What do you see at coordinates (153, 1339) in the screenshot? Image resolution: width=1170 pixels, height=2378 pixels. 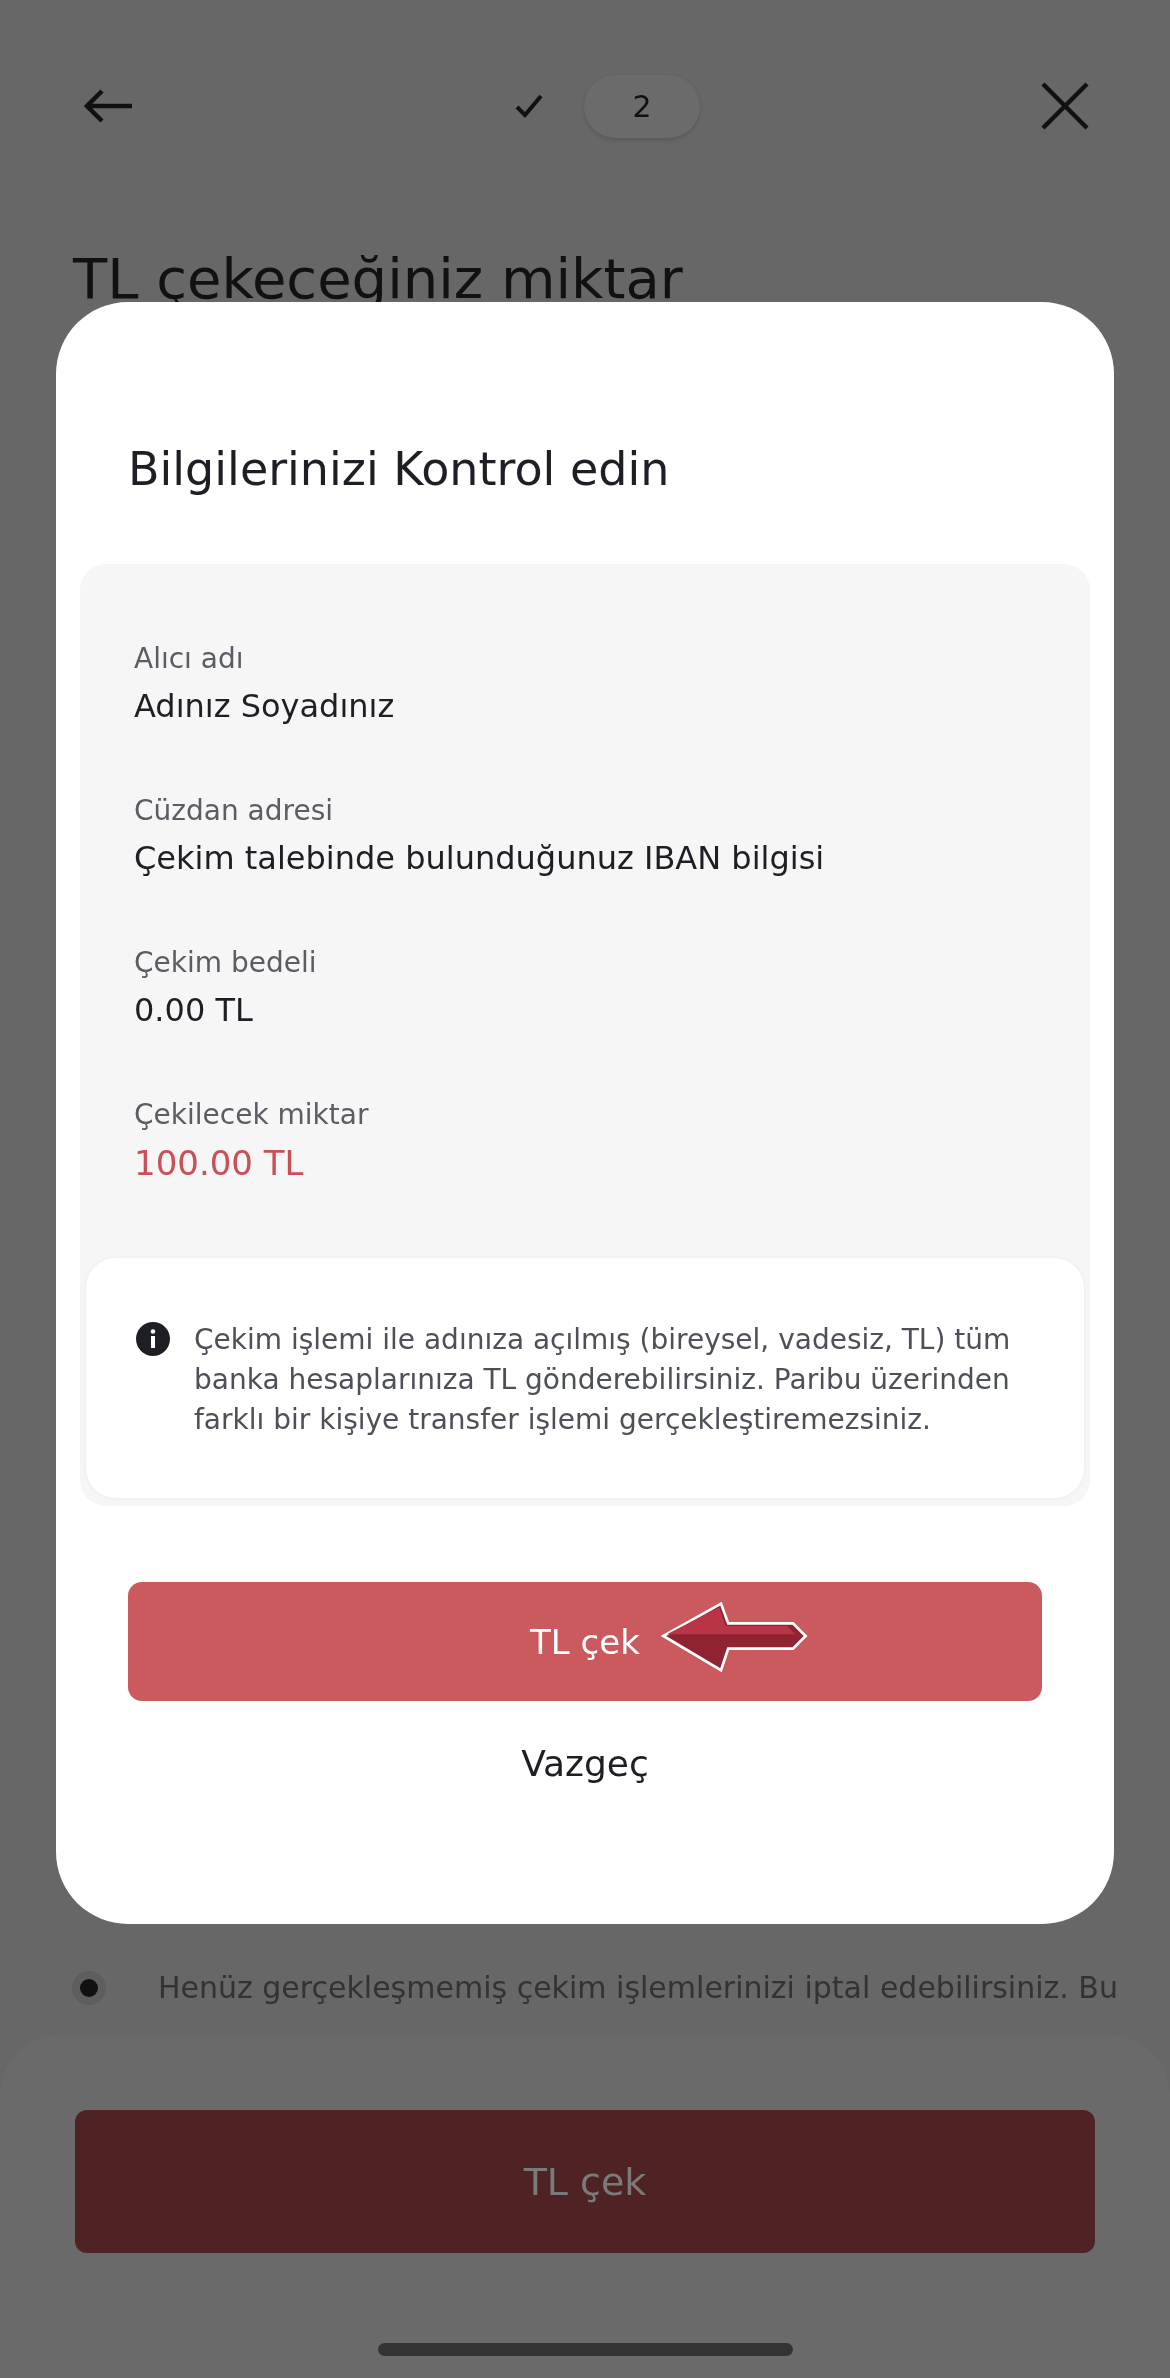 I see `info-icon` at bounding box center [153, 1339].